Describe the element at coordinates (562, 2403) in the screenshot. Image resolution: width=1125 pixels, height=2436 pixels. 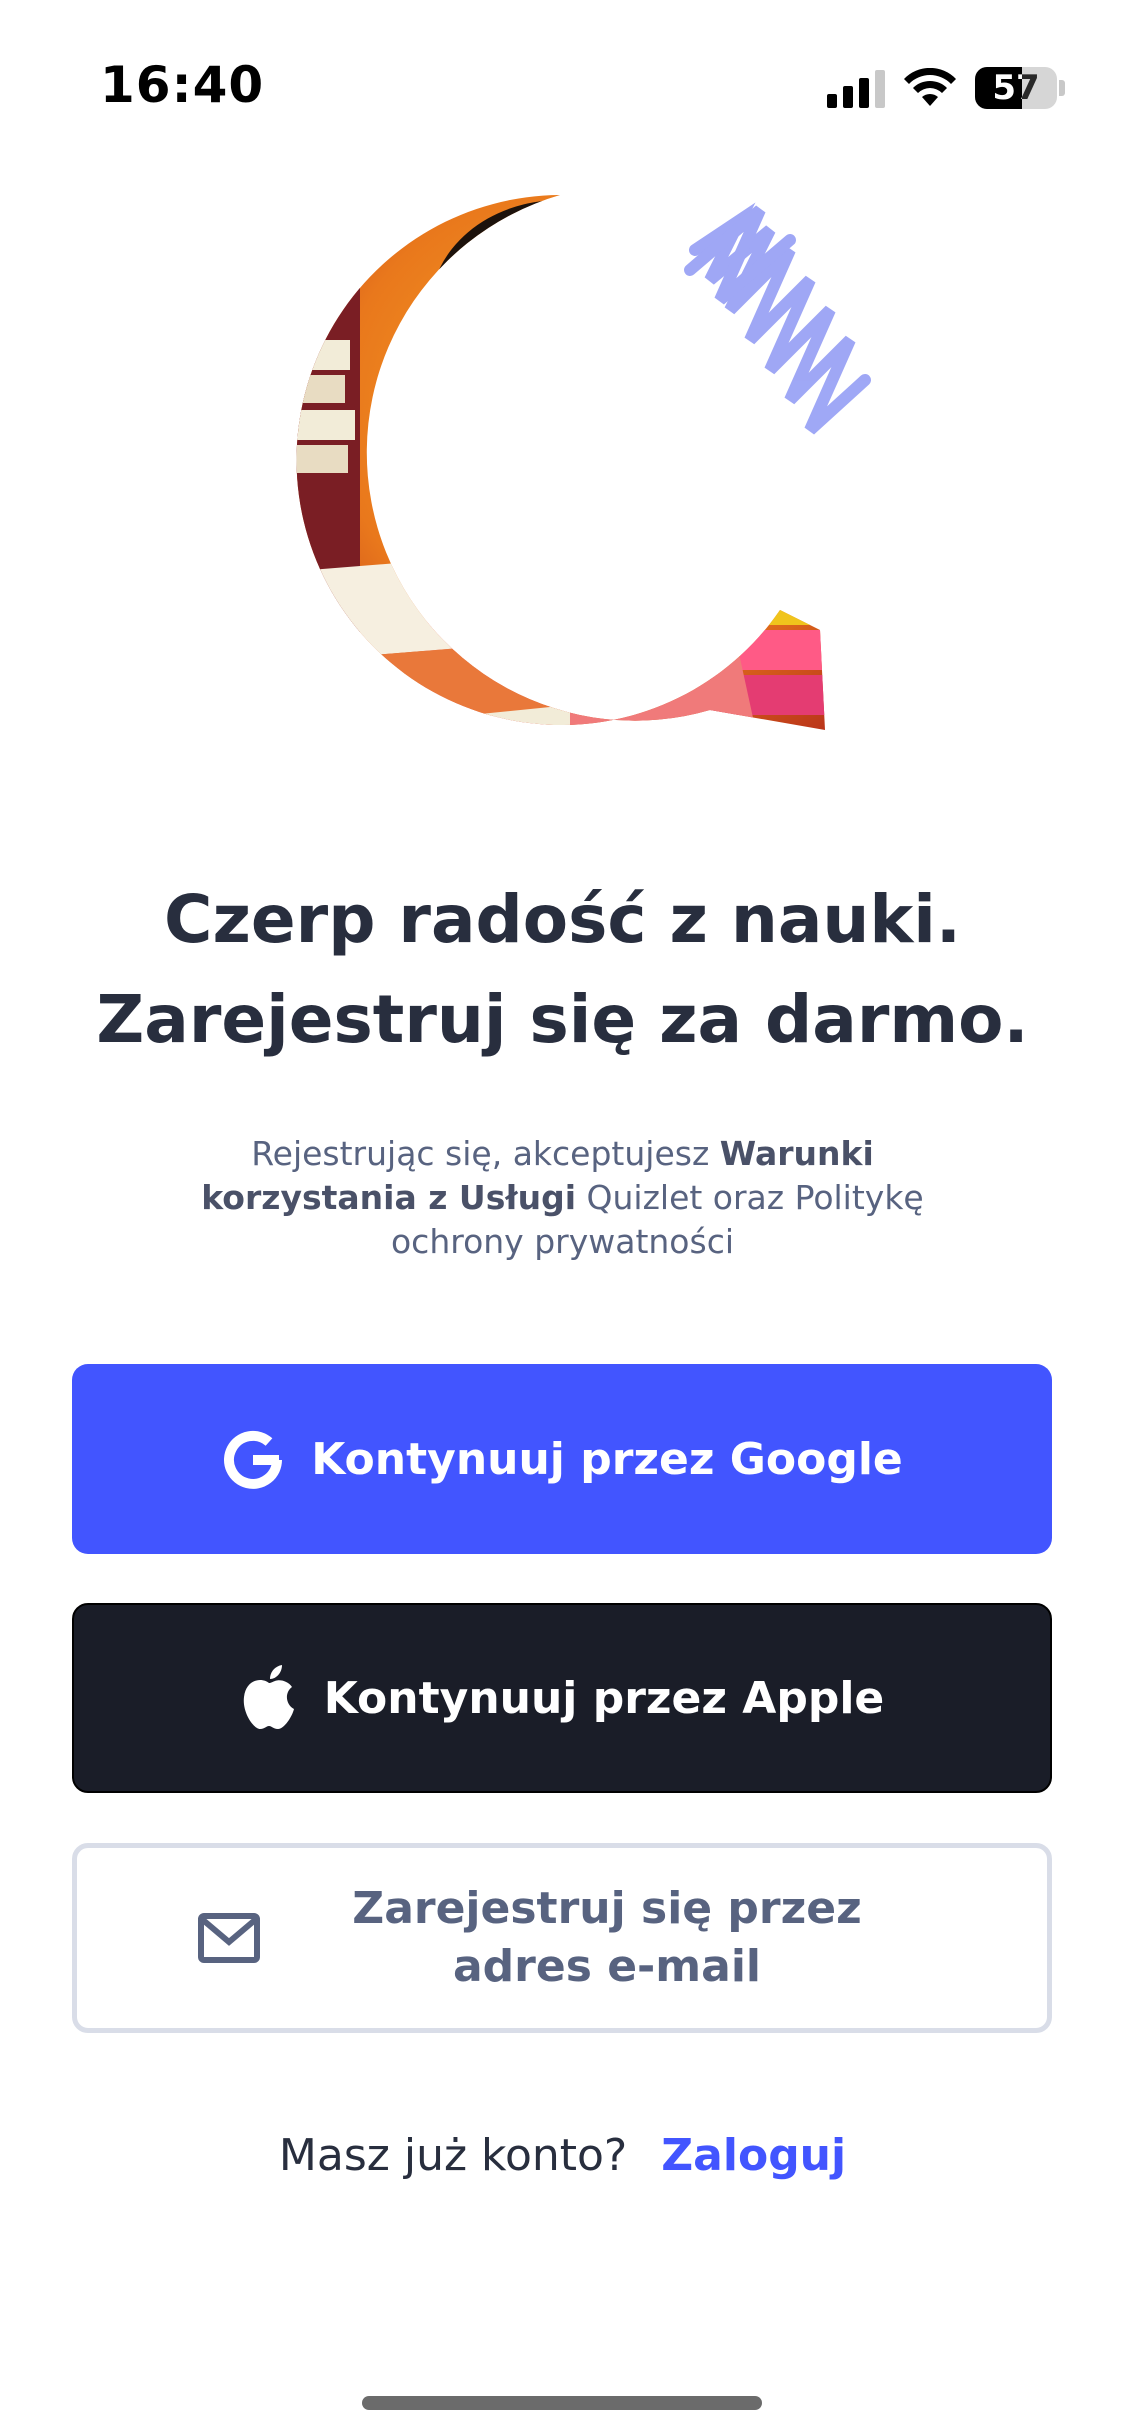
I see `home-indicator` at that location.